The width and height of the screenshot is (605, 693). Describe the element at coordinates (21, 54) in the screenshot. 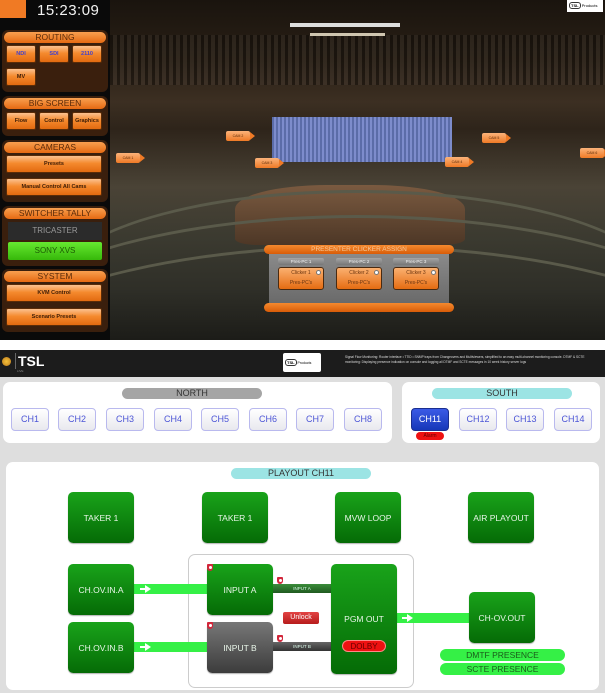

I see `routing-ndi-button: NDI` at that location.